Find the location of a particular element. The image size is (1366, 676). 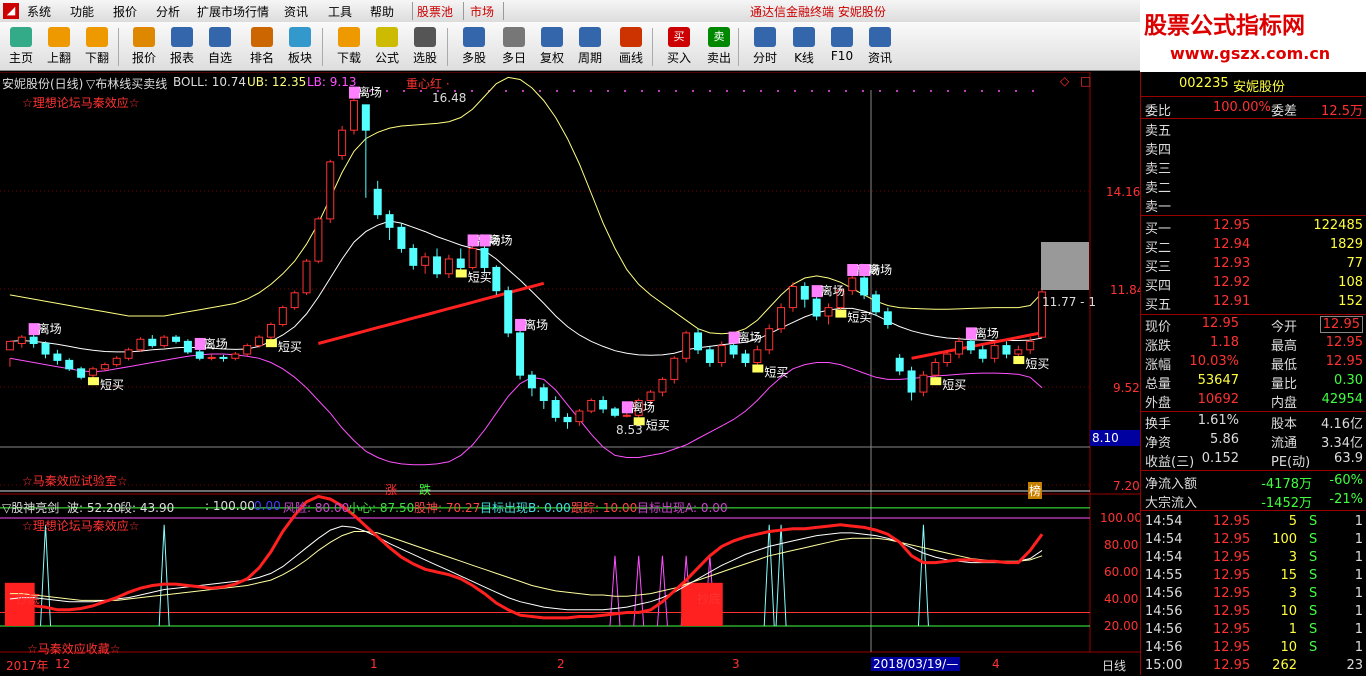

toolbar-button-6: 排名 is located at coordinates (262, 47).